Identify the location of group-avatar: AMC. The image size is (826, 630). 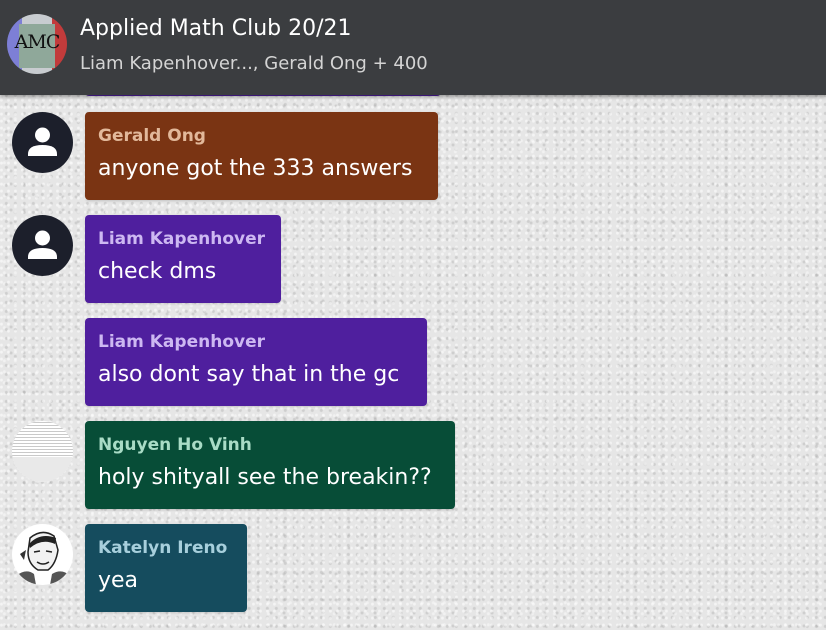
(37, 44).